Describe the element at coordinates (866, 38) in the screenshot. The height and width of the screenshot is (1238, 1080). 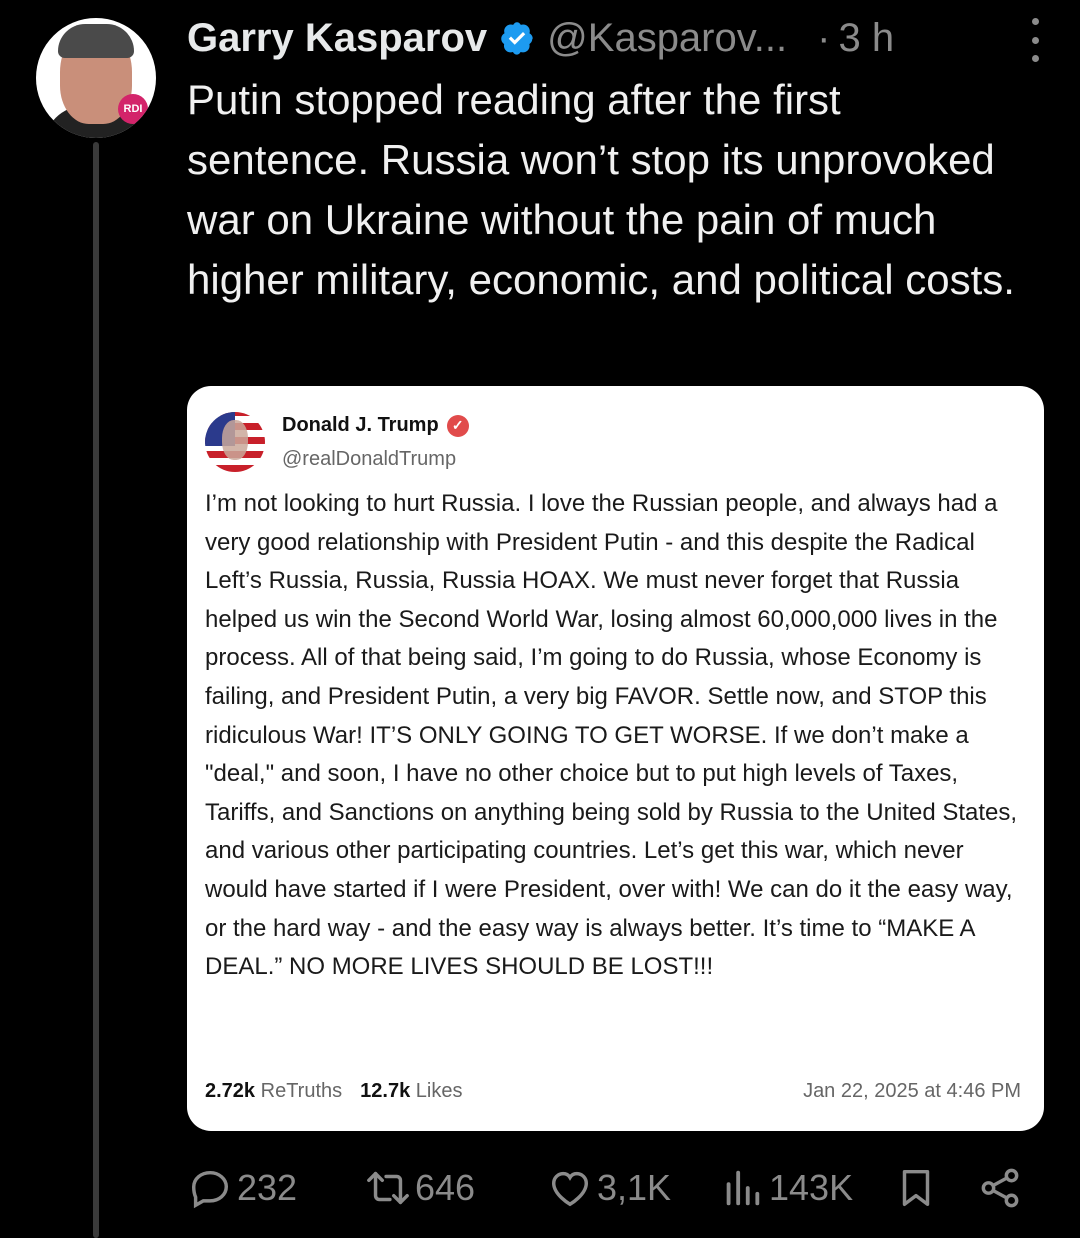
I see `tweet-time: 3 h` at that location.